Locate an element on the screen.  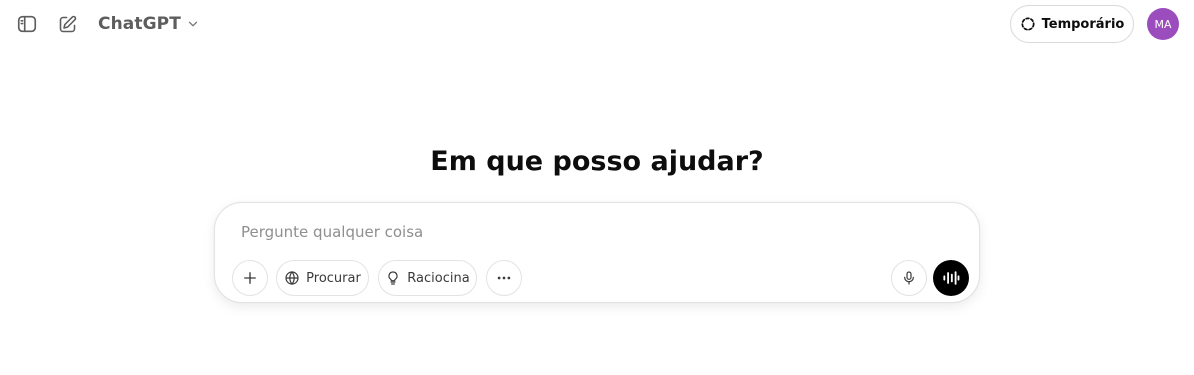
avatar: MA is located at coordinates (1163, 24).